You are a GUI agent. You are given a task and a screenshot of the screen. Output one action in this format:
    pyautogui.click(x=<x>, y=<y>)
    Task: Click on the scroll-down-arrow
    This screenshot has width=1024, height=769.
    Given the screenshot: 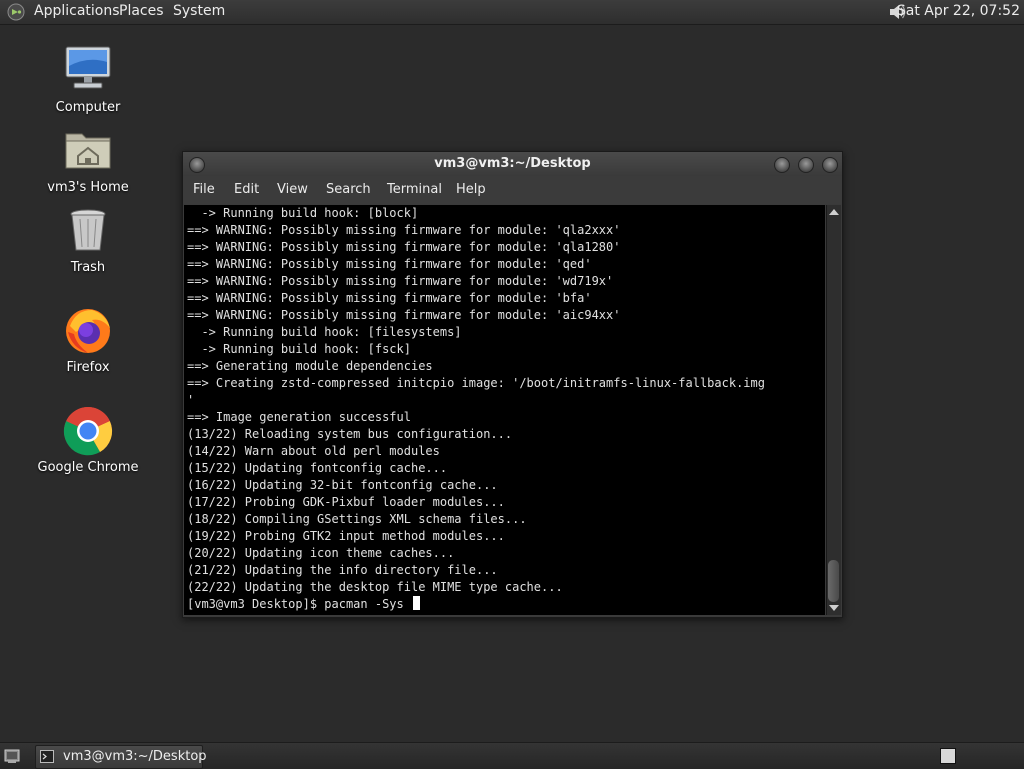 What is the action you would take?
    pyautogui.click(x=834, y=608)
    